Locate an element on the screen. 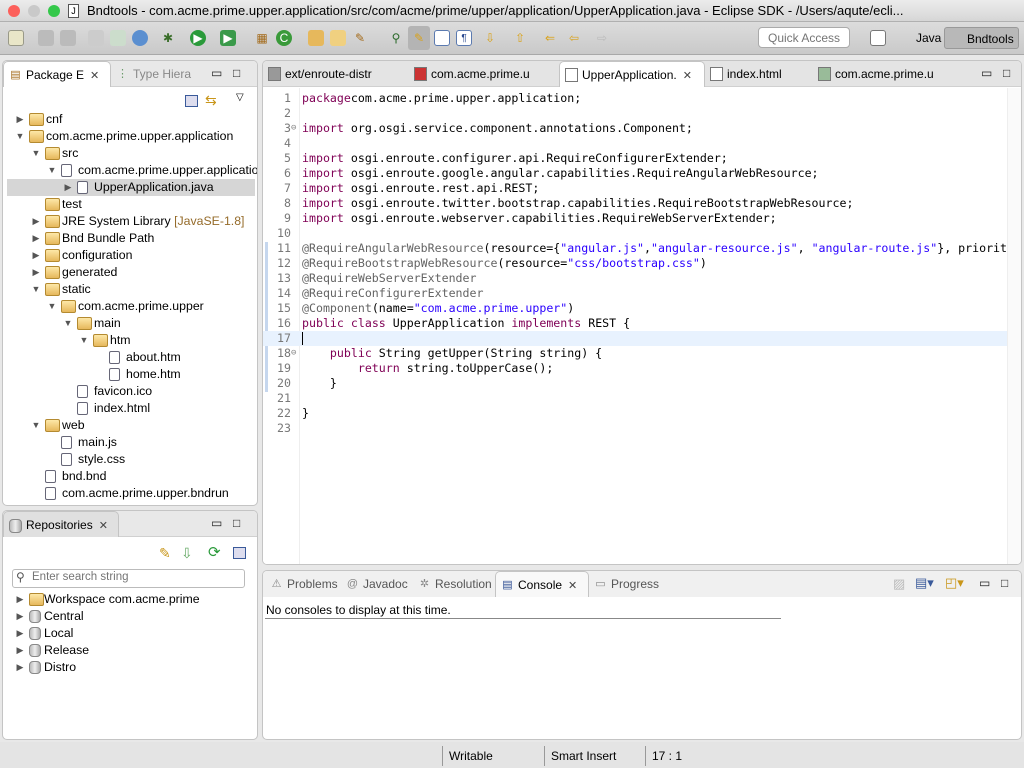 The image size is (1024, 768). overview-ruler is located at coordinates (1014, 326).